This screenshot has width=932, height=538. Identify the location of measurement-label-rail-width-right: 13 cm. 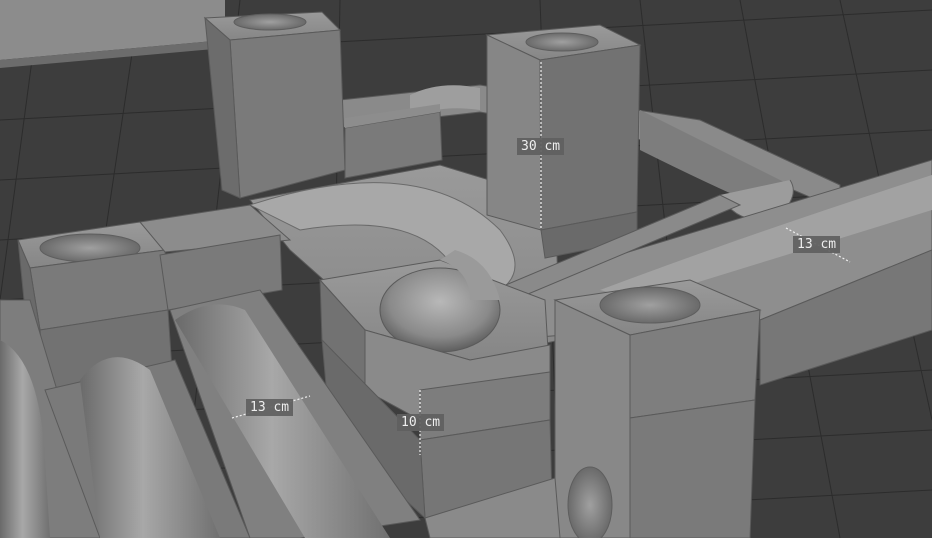
(817, 244).